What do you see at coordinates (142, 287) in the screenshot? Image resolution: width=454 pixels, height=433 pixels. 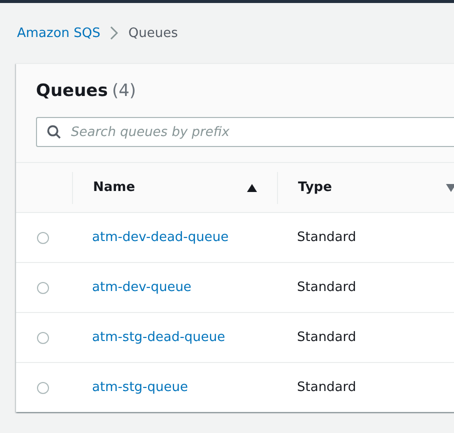 I see `queue-link: atm-dev-queue` at bounding box center [142, 287].